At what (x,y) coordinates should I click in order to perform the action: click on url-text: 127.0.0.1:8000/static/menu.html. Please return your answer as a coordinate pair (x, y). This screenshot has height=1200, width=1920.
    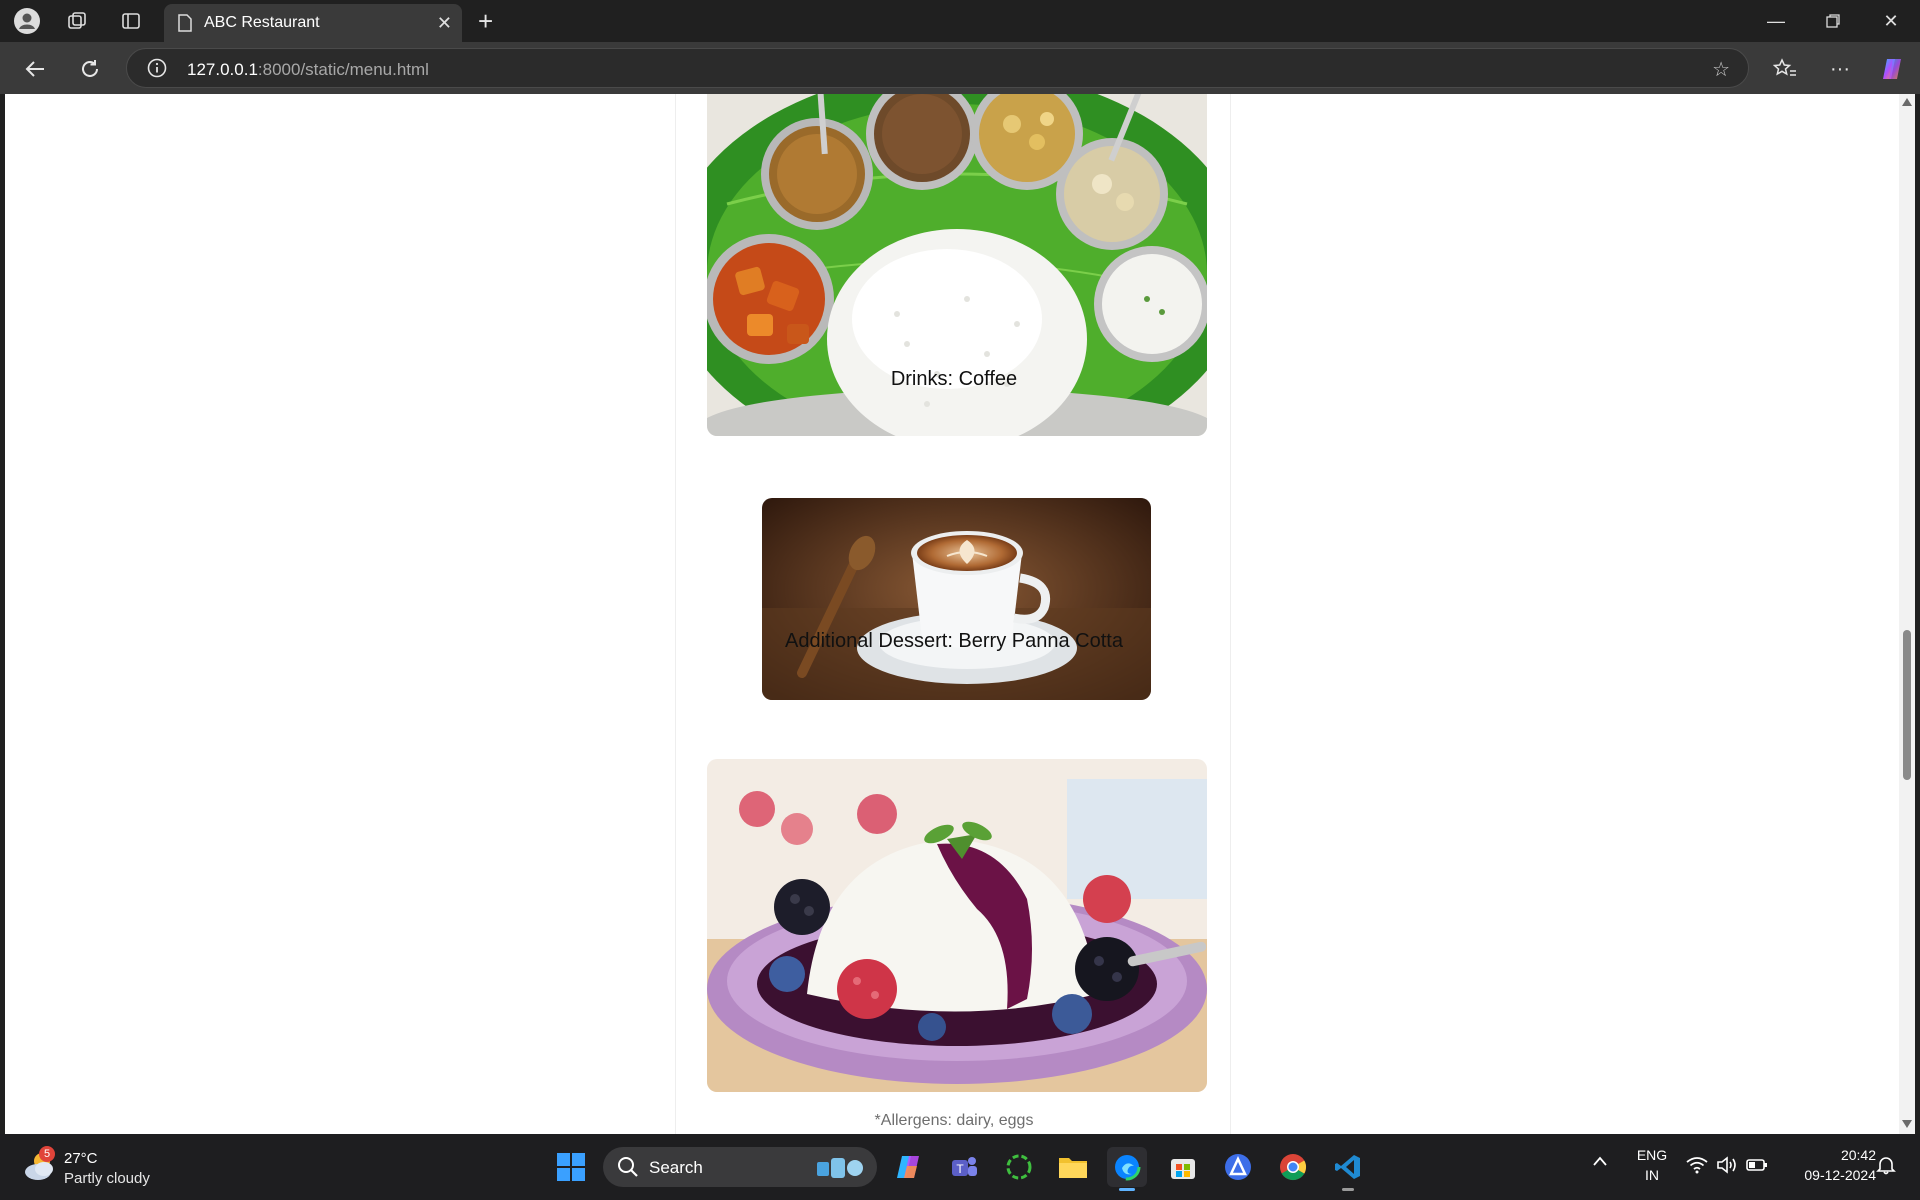
    Looking at the image, I should click on (308, 70).